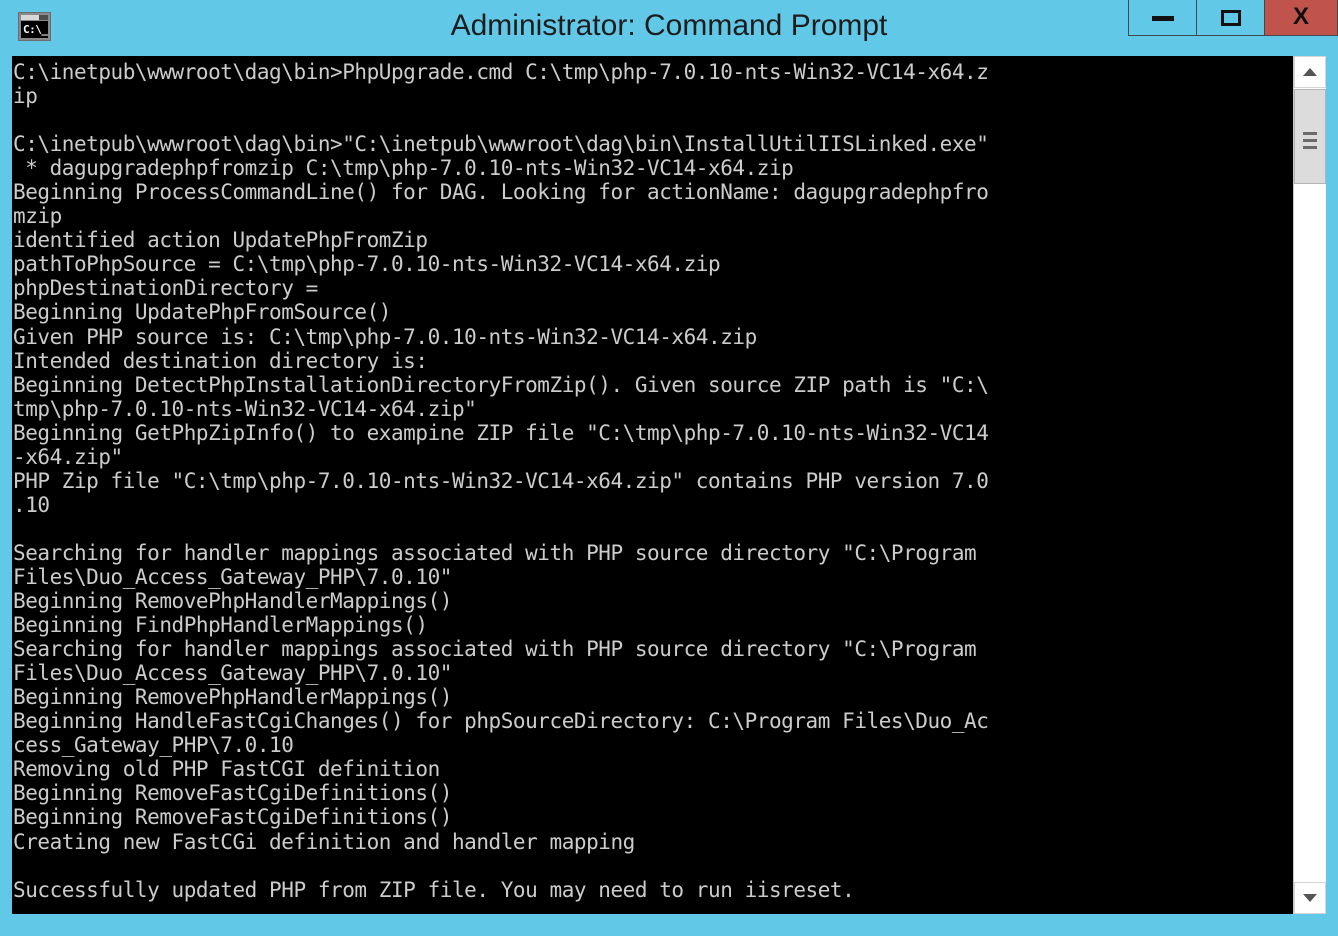  Describe the element at coordinates (220, 240) in the screenshot. I see `console-line: identified action UpdatePhpFromZip` at that location.